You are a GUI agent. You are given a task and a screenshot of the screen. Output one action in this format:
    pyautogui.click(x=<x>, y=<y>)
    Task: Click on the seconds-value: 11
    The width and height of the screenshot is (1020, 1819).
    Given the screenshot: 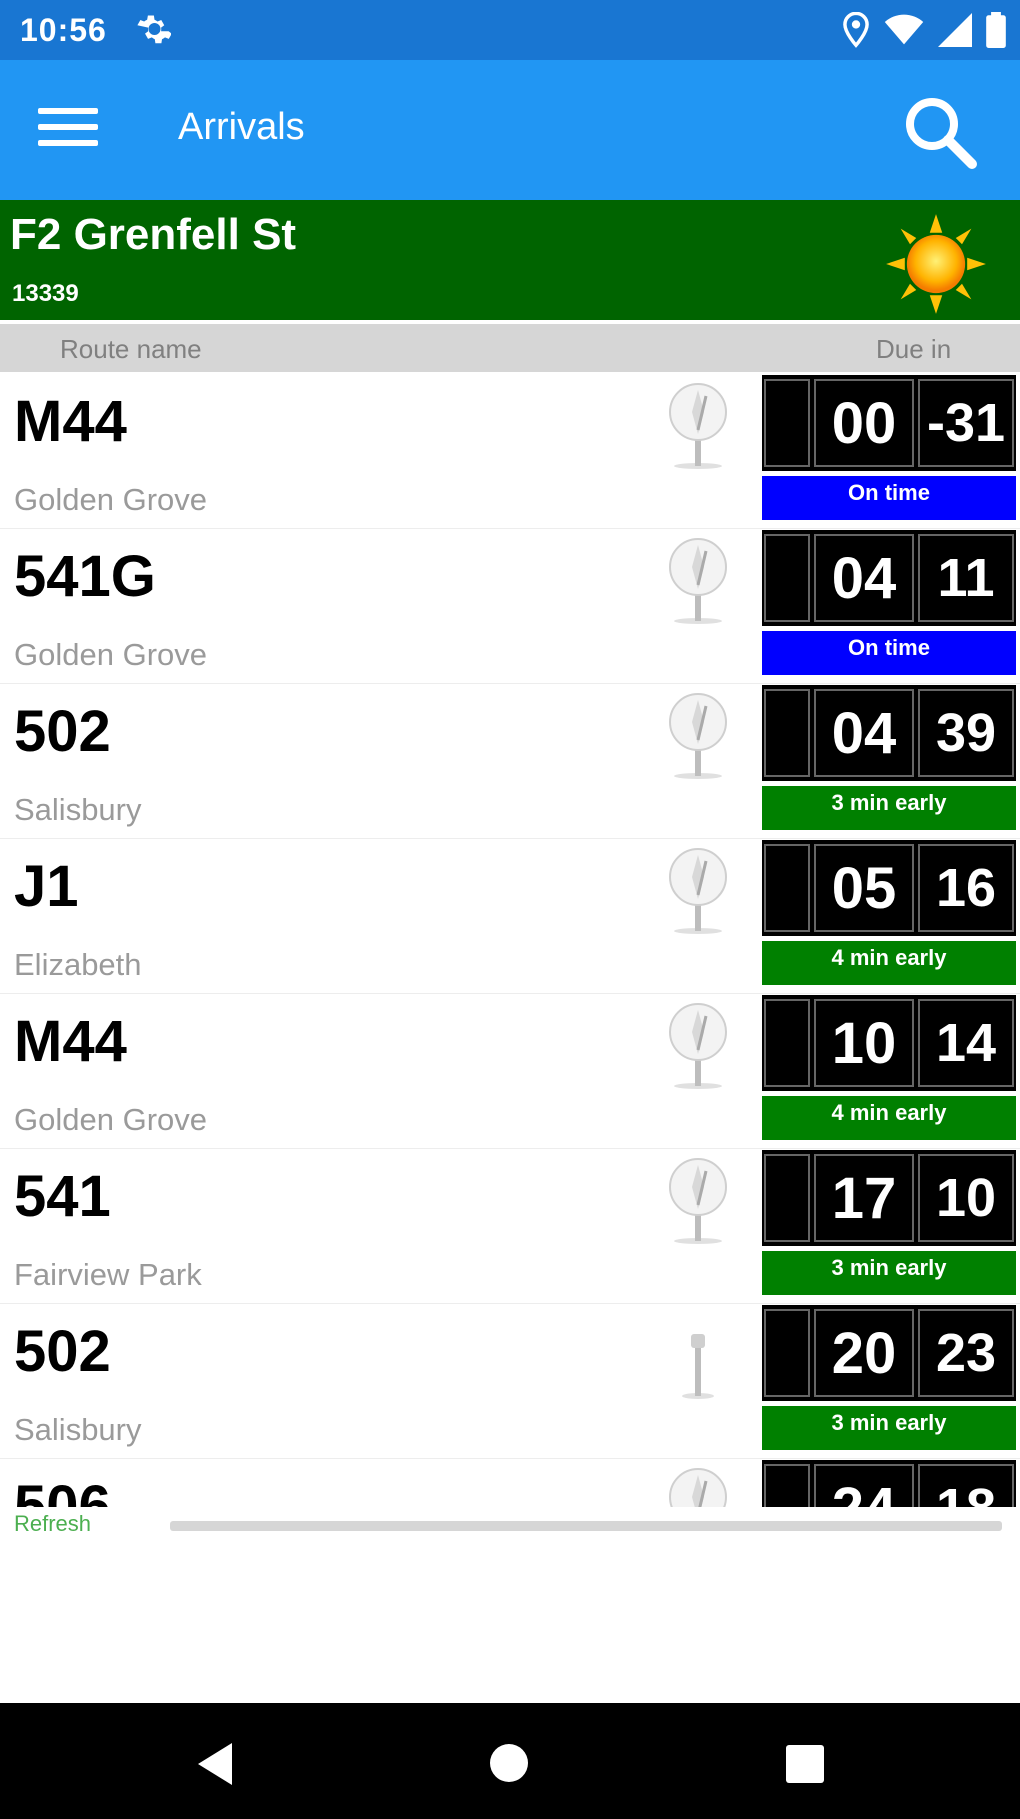 What is the action you would take?
    pyautogui.click(x=966, y=578)
    